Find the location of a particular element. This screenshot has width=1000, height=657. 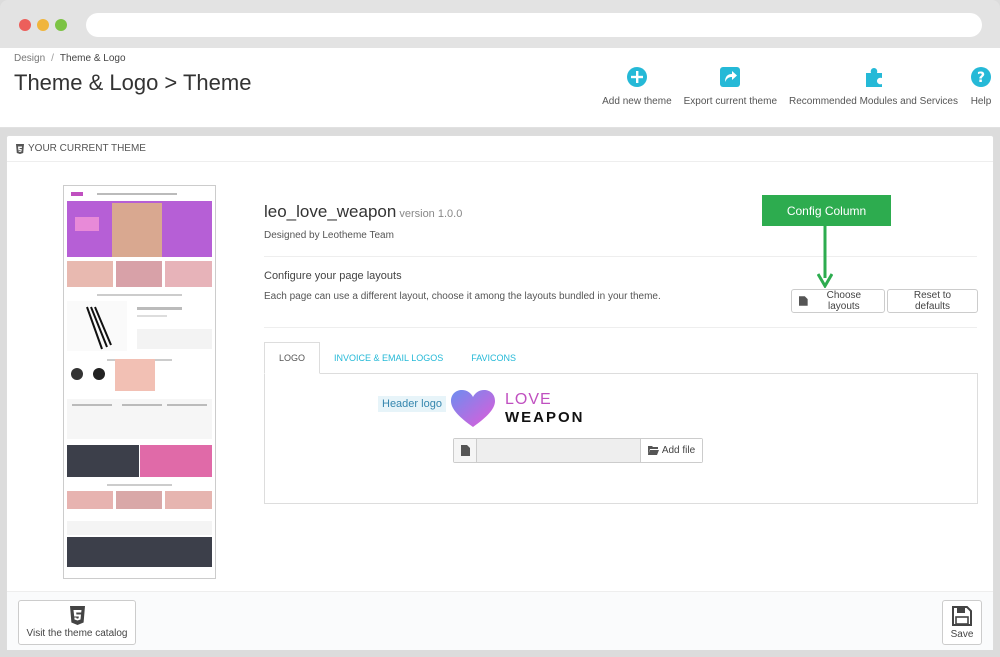

choose-layouts-button: Choose layouts is located at coordinates (838, 301).